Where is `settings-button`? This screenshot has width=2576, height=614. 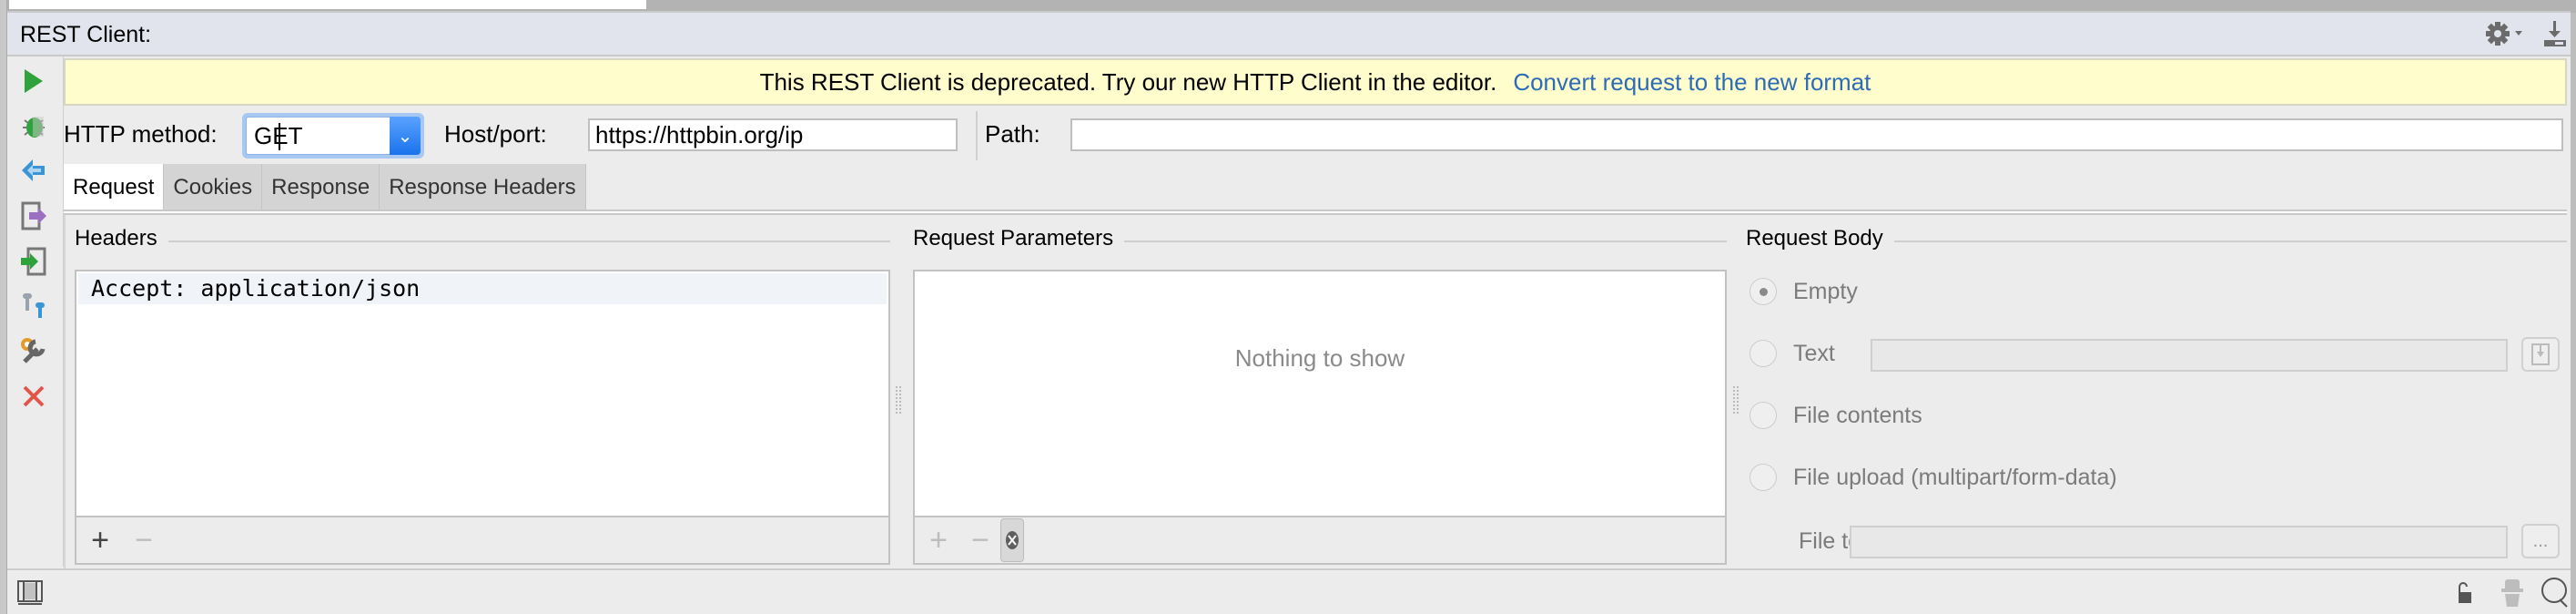 settings-button is located at coordinates (2507, 33).